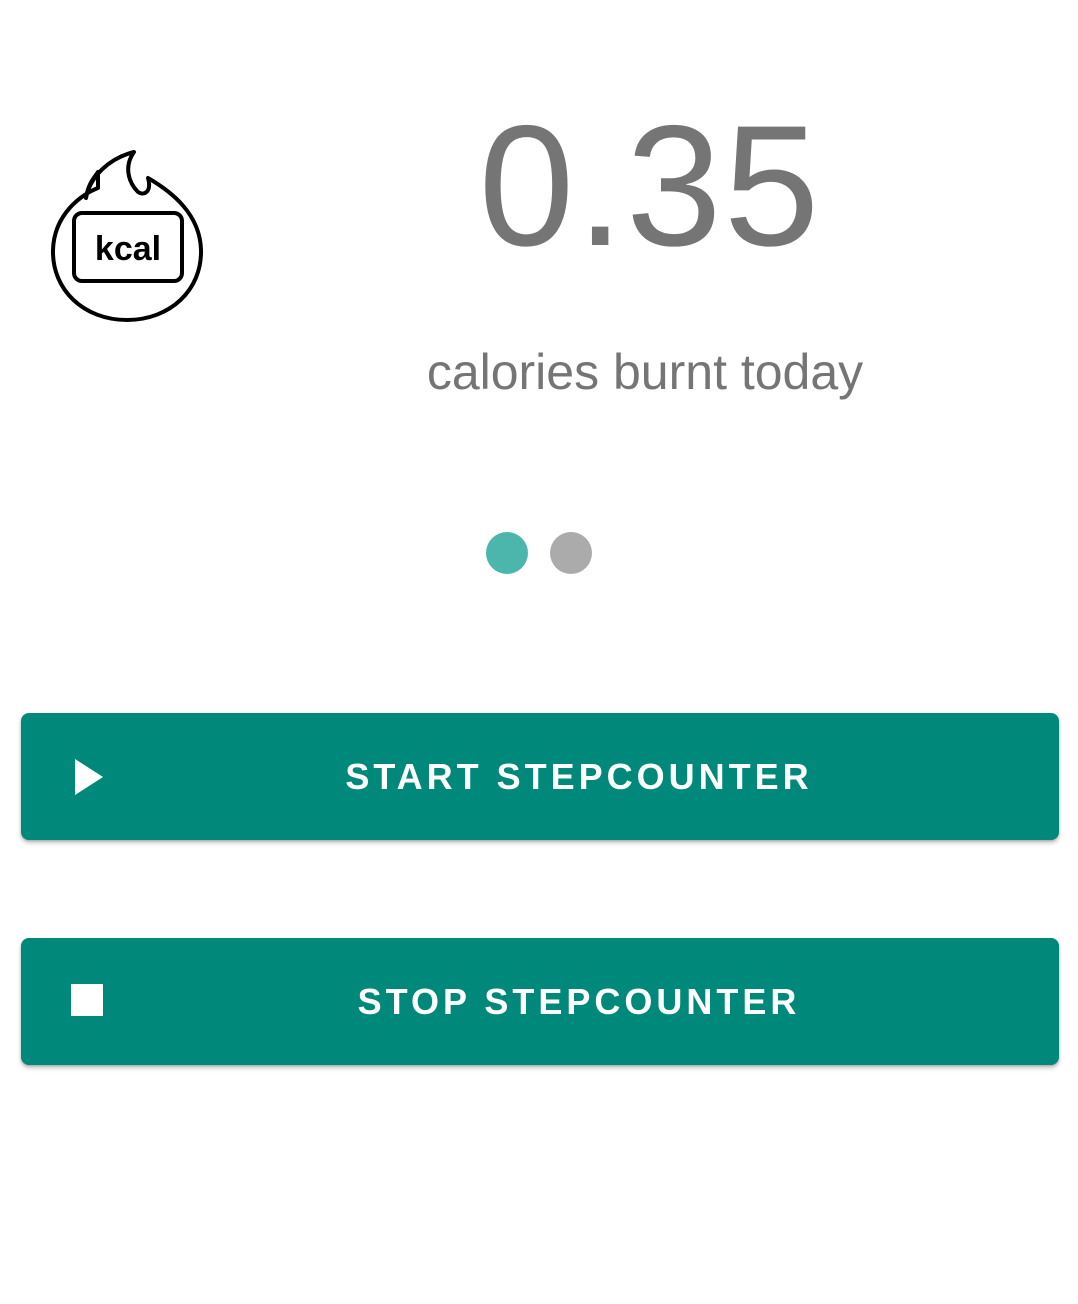 The height and width of the screenshot is (1304, 1078). Describe the element at coordinates (128, 249) in the screenshot. I see `kcal-icon-text: kcal` at that location.